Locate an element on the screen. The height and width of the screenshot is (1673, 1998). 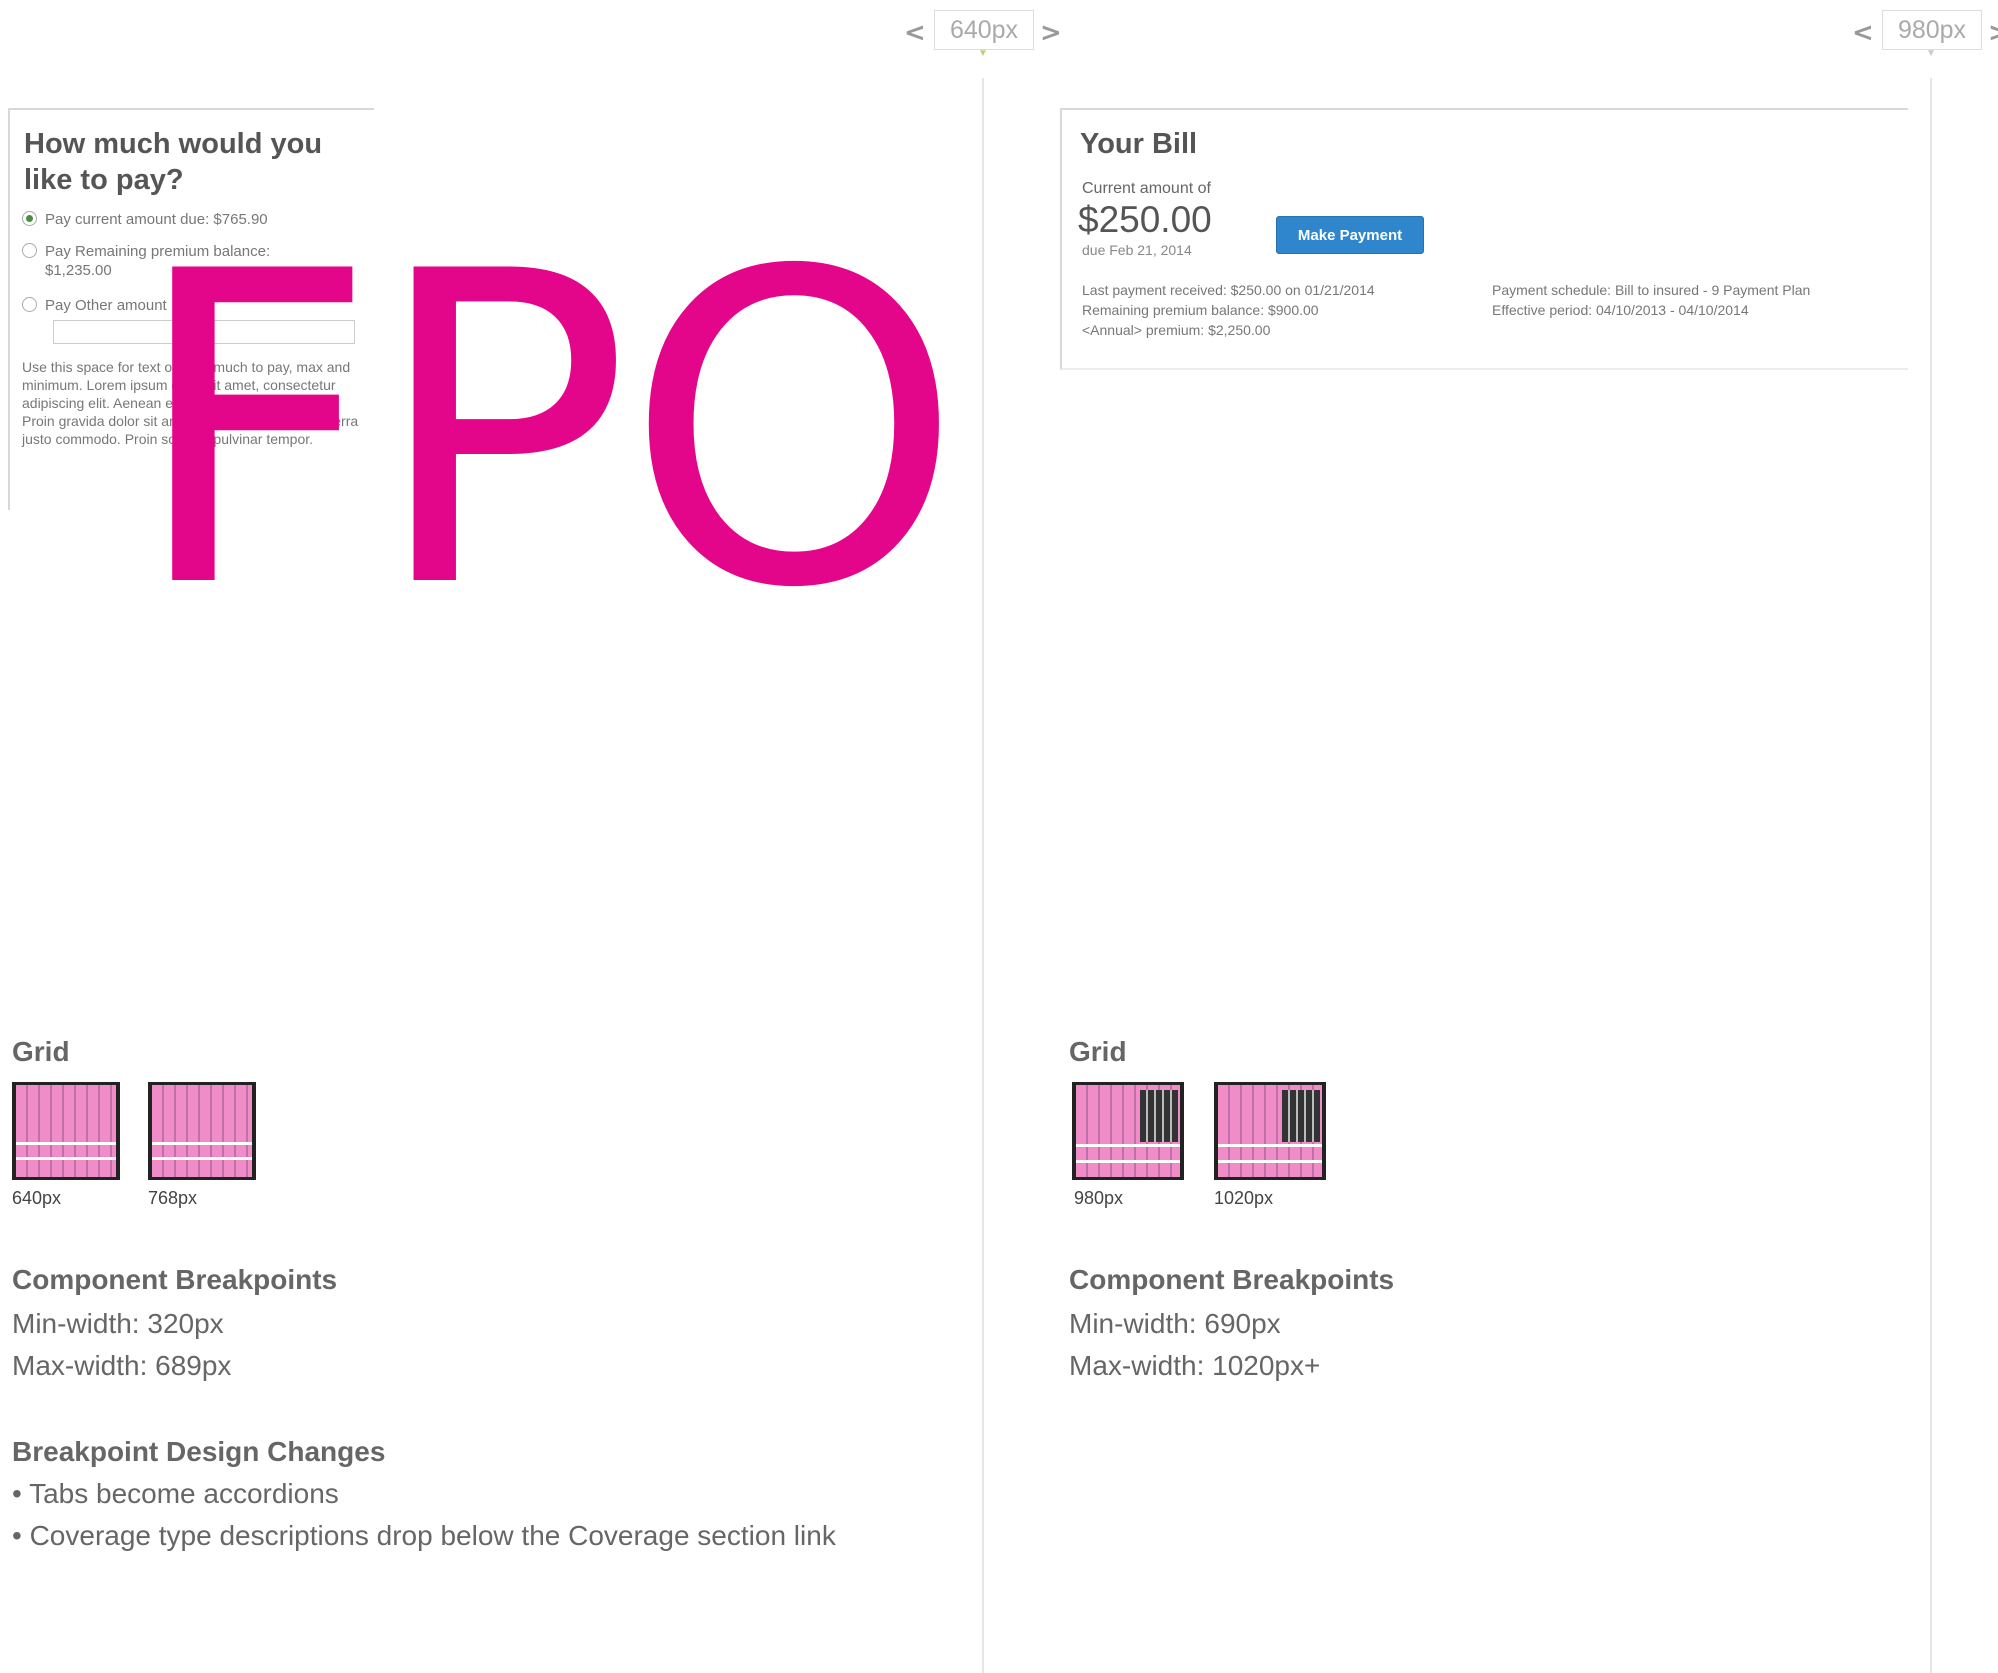
breakpoint-badge-980: < 980px ▼ > is located at coordinates (1923, 34).